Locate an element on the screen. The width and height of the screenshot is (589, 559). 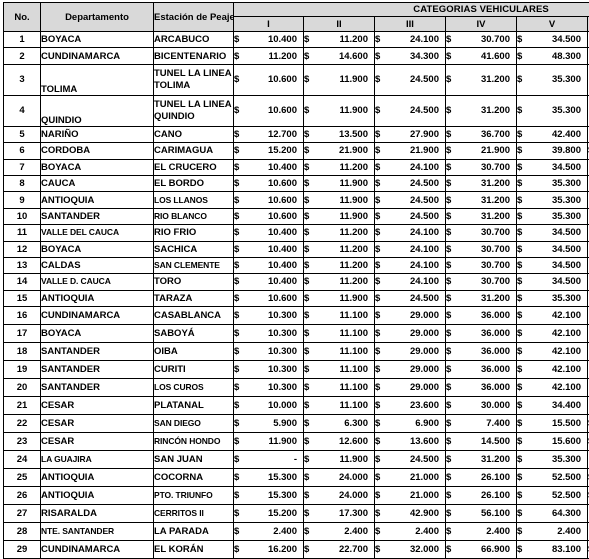
cell-no: 13 is located at coordinates (22, 265).